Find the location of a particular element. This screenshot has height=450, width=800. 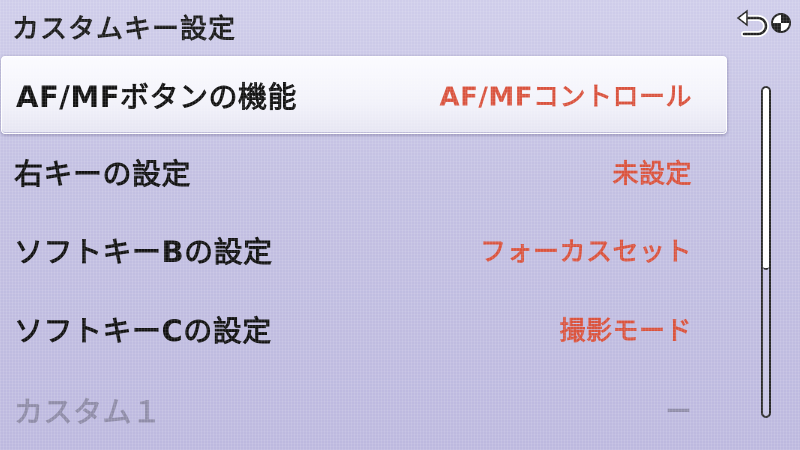

menu-item-value: 未設定 is located at coordinates (652, 174).